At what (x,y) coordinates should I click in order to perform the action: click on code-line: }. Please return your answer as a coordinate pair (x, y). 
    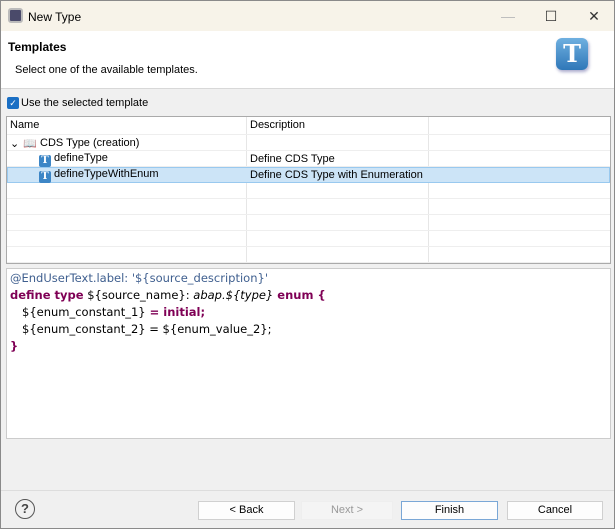
    Looking at the image, I should click on (14, 346).